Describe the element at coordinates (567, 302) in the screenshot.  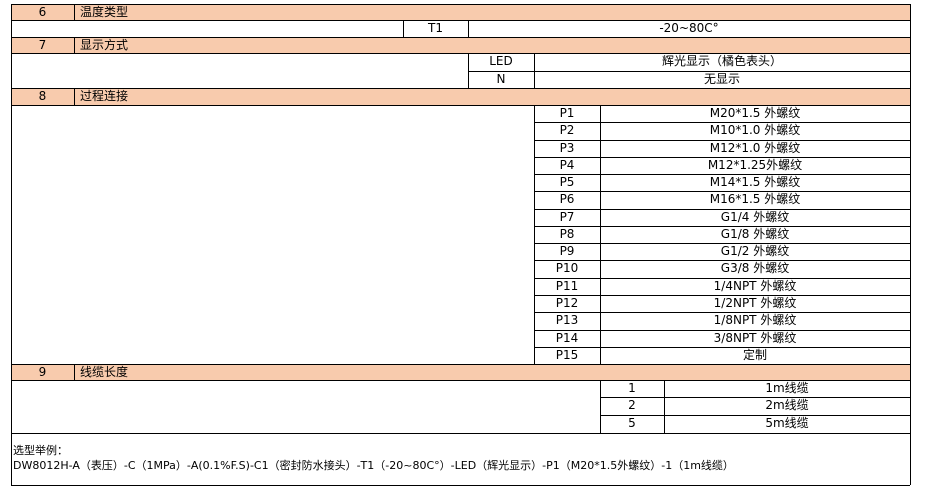
I see `connection-code: P12` at that location.